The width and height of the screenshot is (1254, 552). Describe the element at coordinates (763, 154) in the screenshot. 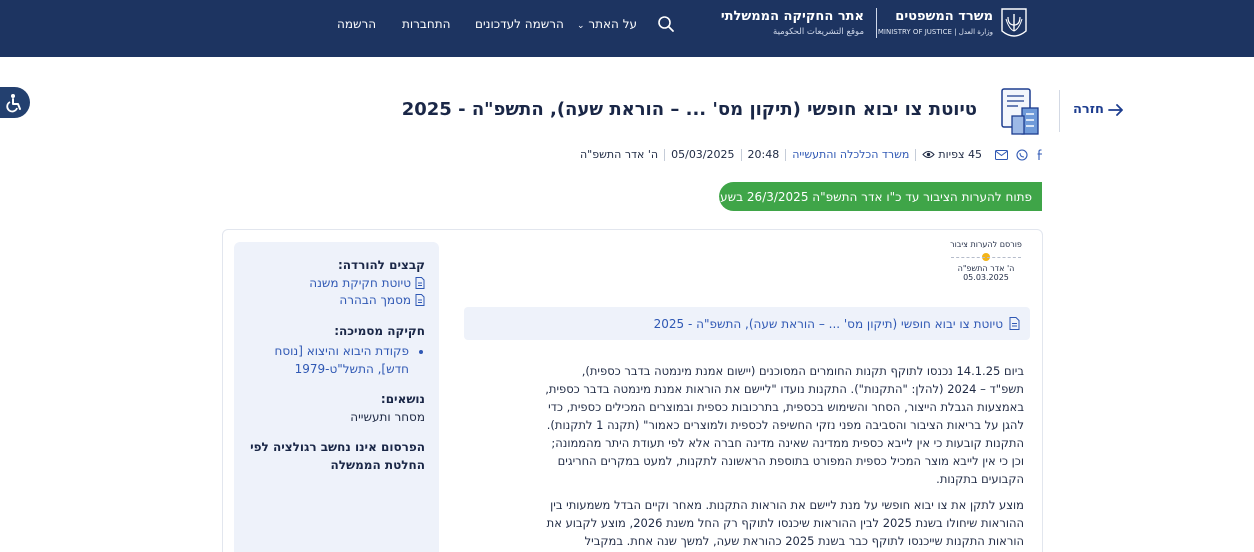

I see `meta-time: 20:48` at that location.